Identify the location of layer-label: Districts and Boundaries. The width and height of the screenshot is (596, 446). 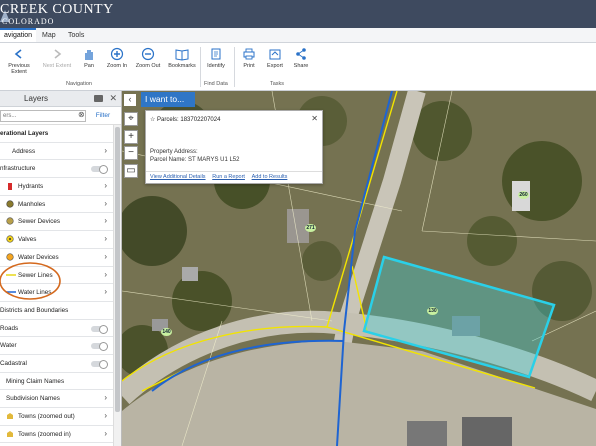
(34, 310).